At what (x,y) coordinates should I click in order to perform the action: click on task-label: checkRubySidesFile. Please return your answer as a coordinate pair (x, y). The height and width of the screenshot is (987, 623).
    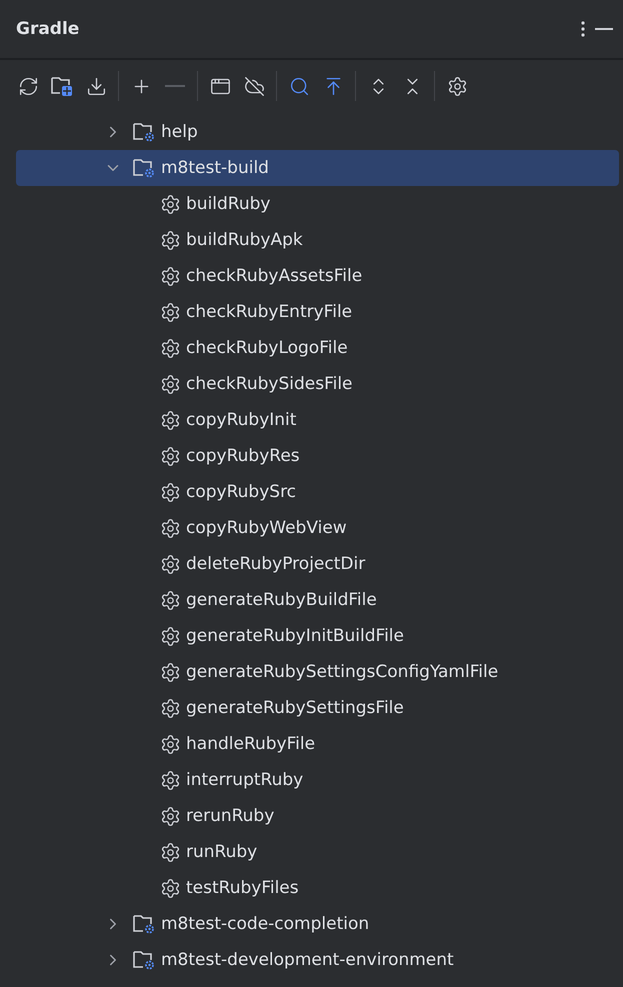
    Looking at the image, I should click on (269, 384).